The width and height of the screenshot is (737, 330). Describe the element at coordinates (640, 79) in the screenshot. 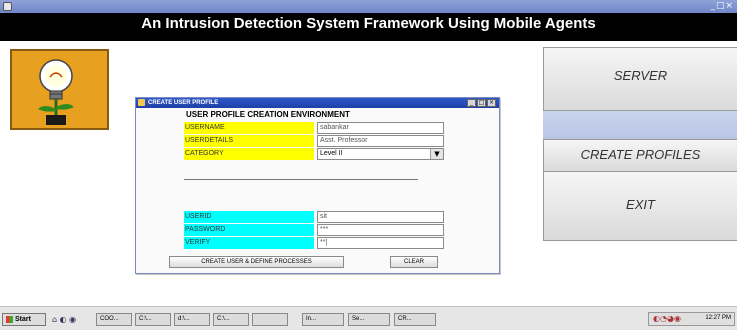

I see `server-button: SERVER` at that location.